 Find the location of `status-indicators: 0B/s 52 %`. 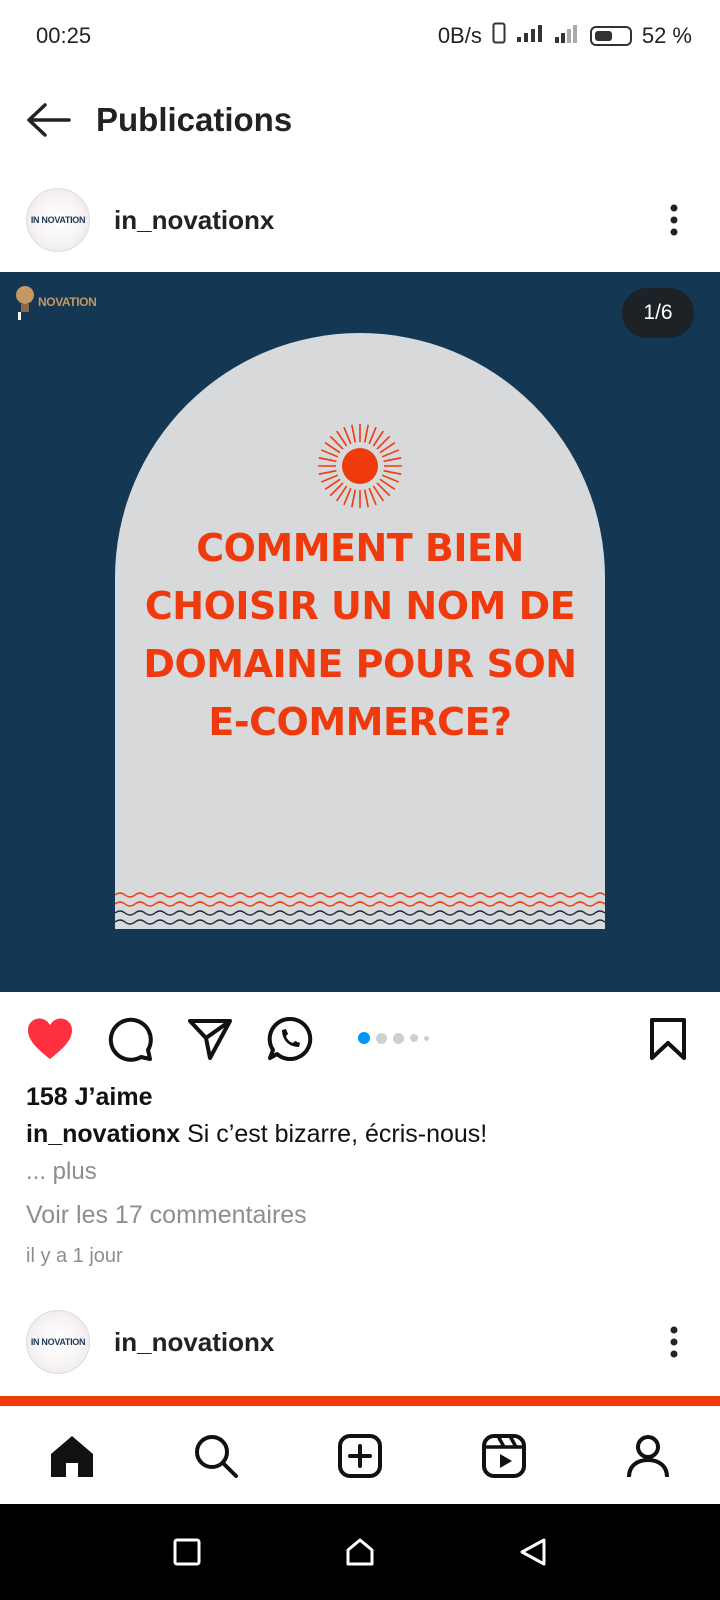

status-indicators: 0B/s 52 % is located at coordinates (565, 36).